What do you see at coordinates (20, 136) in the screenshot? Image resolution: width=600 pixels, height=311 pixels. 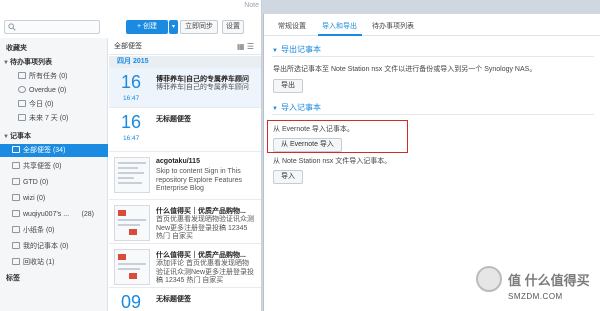 I see `notebook-header-label: 记事本` at bounding box center [20, 136].